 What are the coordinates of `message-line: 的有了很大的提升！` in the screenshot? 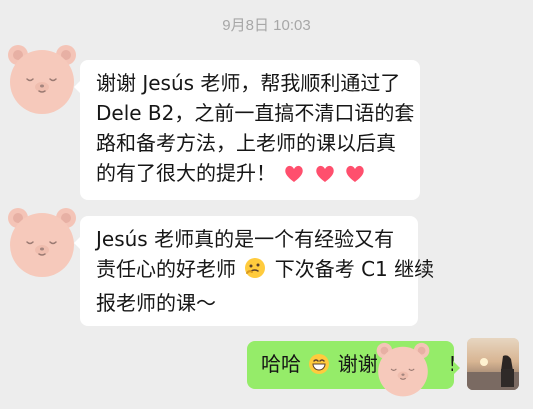 It's located at (186, 173).